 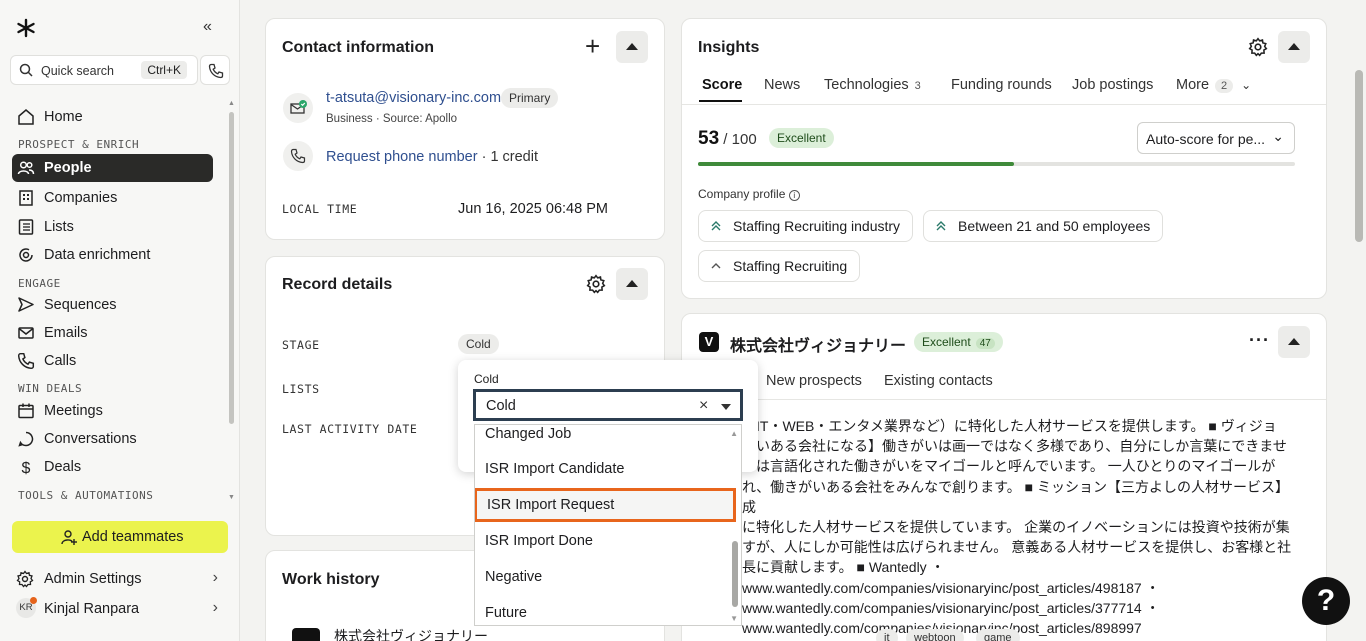 What do you see at coordinates (742, 194) in the screenshot?
I see `company-profile-text: Company profile` at bounding box center [742, 194].